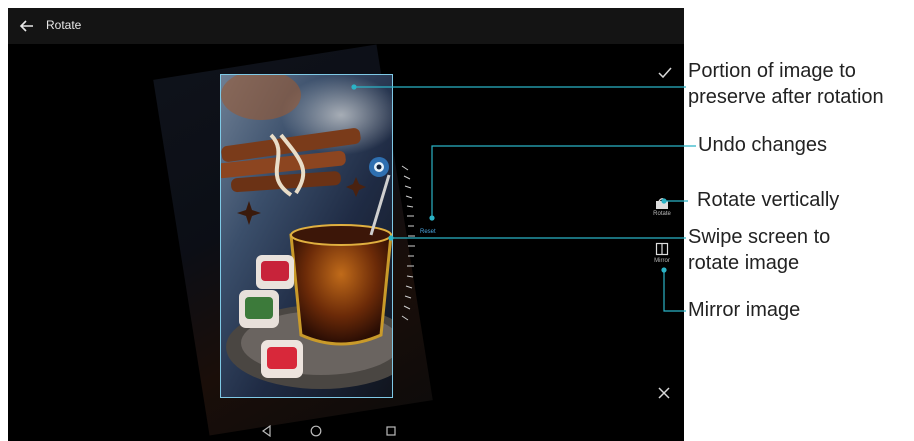  What do you see at coordinates (408, 243) in the screenshot?
I see `rotation-dial` at bounding box center [408, 243].